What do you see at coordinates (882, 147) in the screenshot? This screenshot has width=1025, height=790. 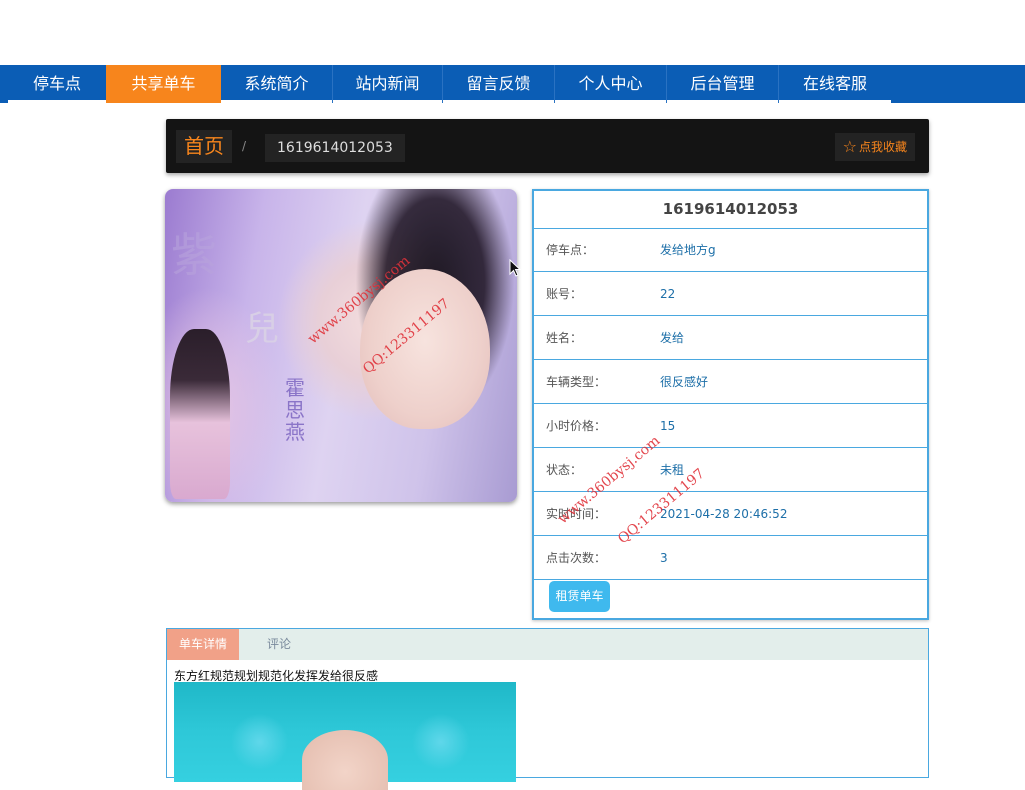 I see `favorite-label: 点我收藏` at bounding box center [882, 147].